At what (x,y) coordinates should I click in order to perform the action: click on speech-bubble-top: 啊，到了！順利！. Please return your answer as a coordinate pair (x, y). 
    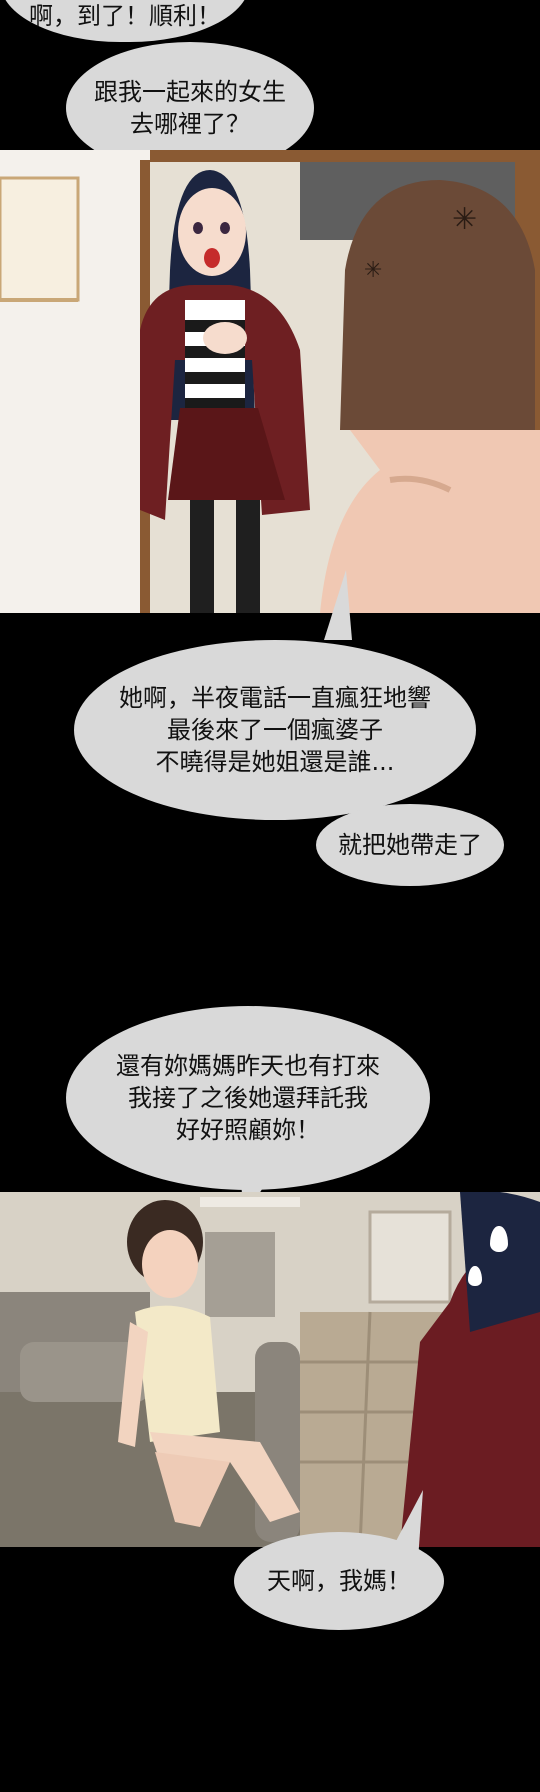
    Looking at the image, I should click on (125, 21).